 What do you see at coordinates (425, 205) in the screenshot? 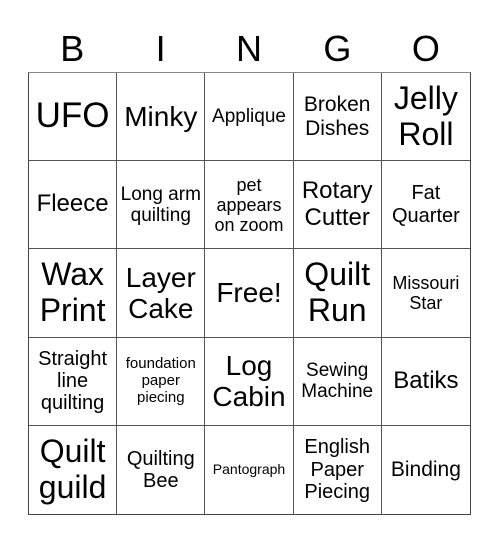
I see `bingo-cell: Fat Quarter` at bounding box center [425, 205].